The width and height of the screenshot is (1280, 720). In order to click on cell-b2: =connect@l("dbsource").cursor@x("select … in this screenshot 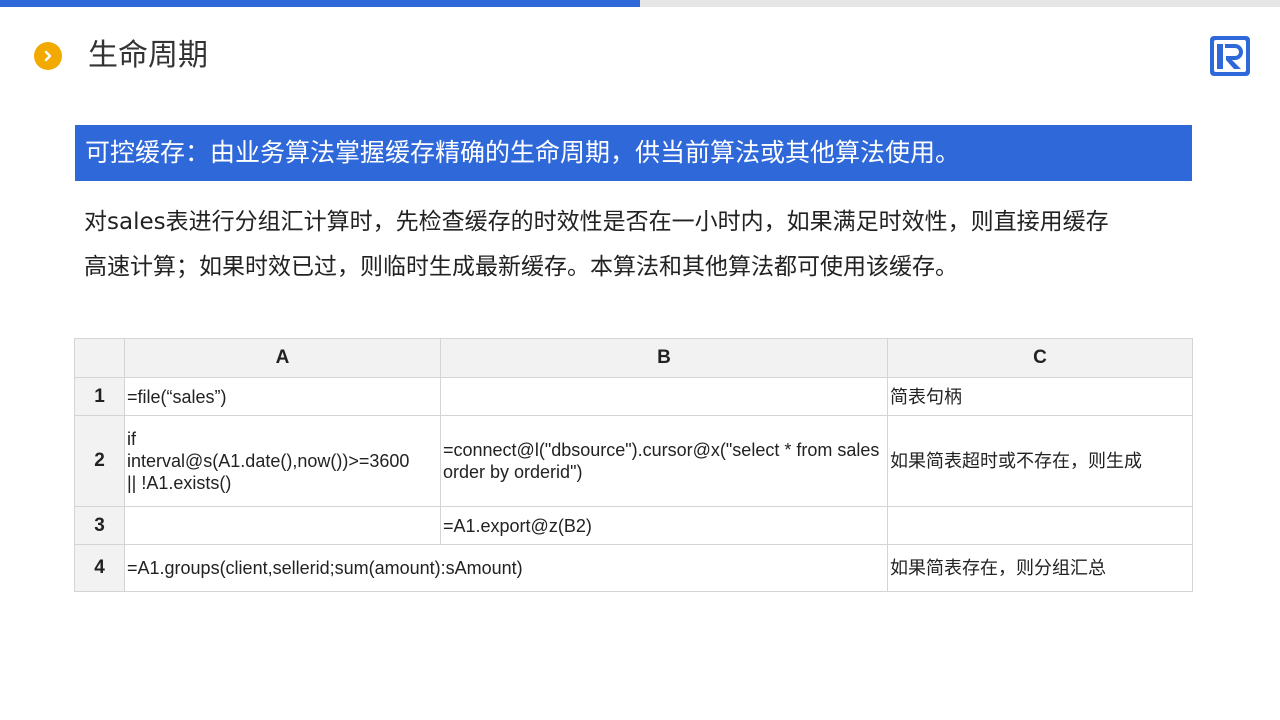, I will do `click(664, 461)`.